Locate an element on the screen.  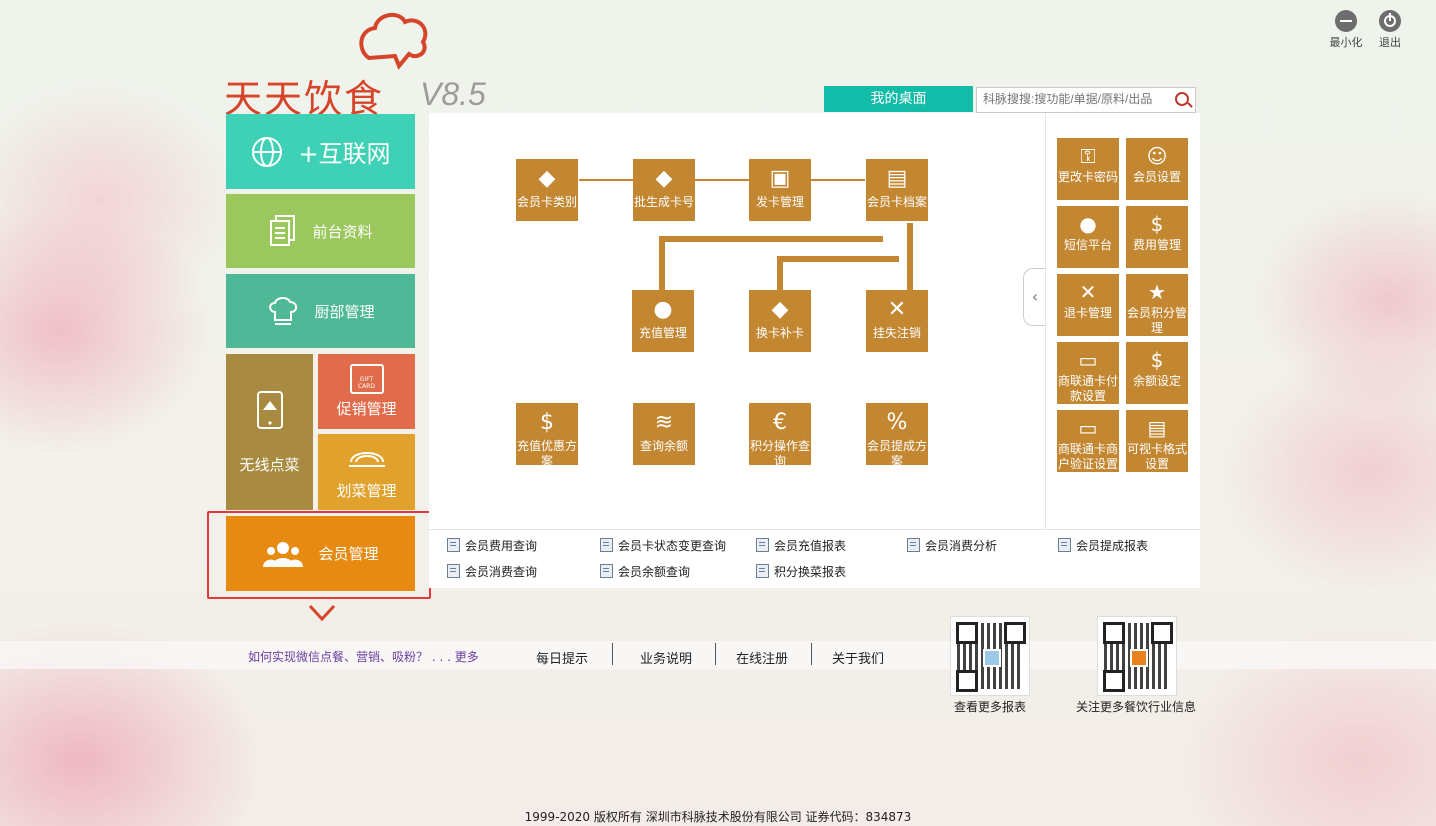
bottom-bar is located at coordinates (718, 655).